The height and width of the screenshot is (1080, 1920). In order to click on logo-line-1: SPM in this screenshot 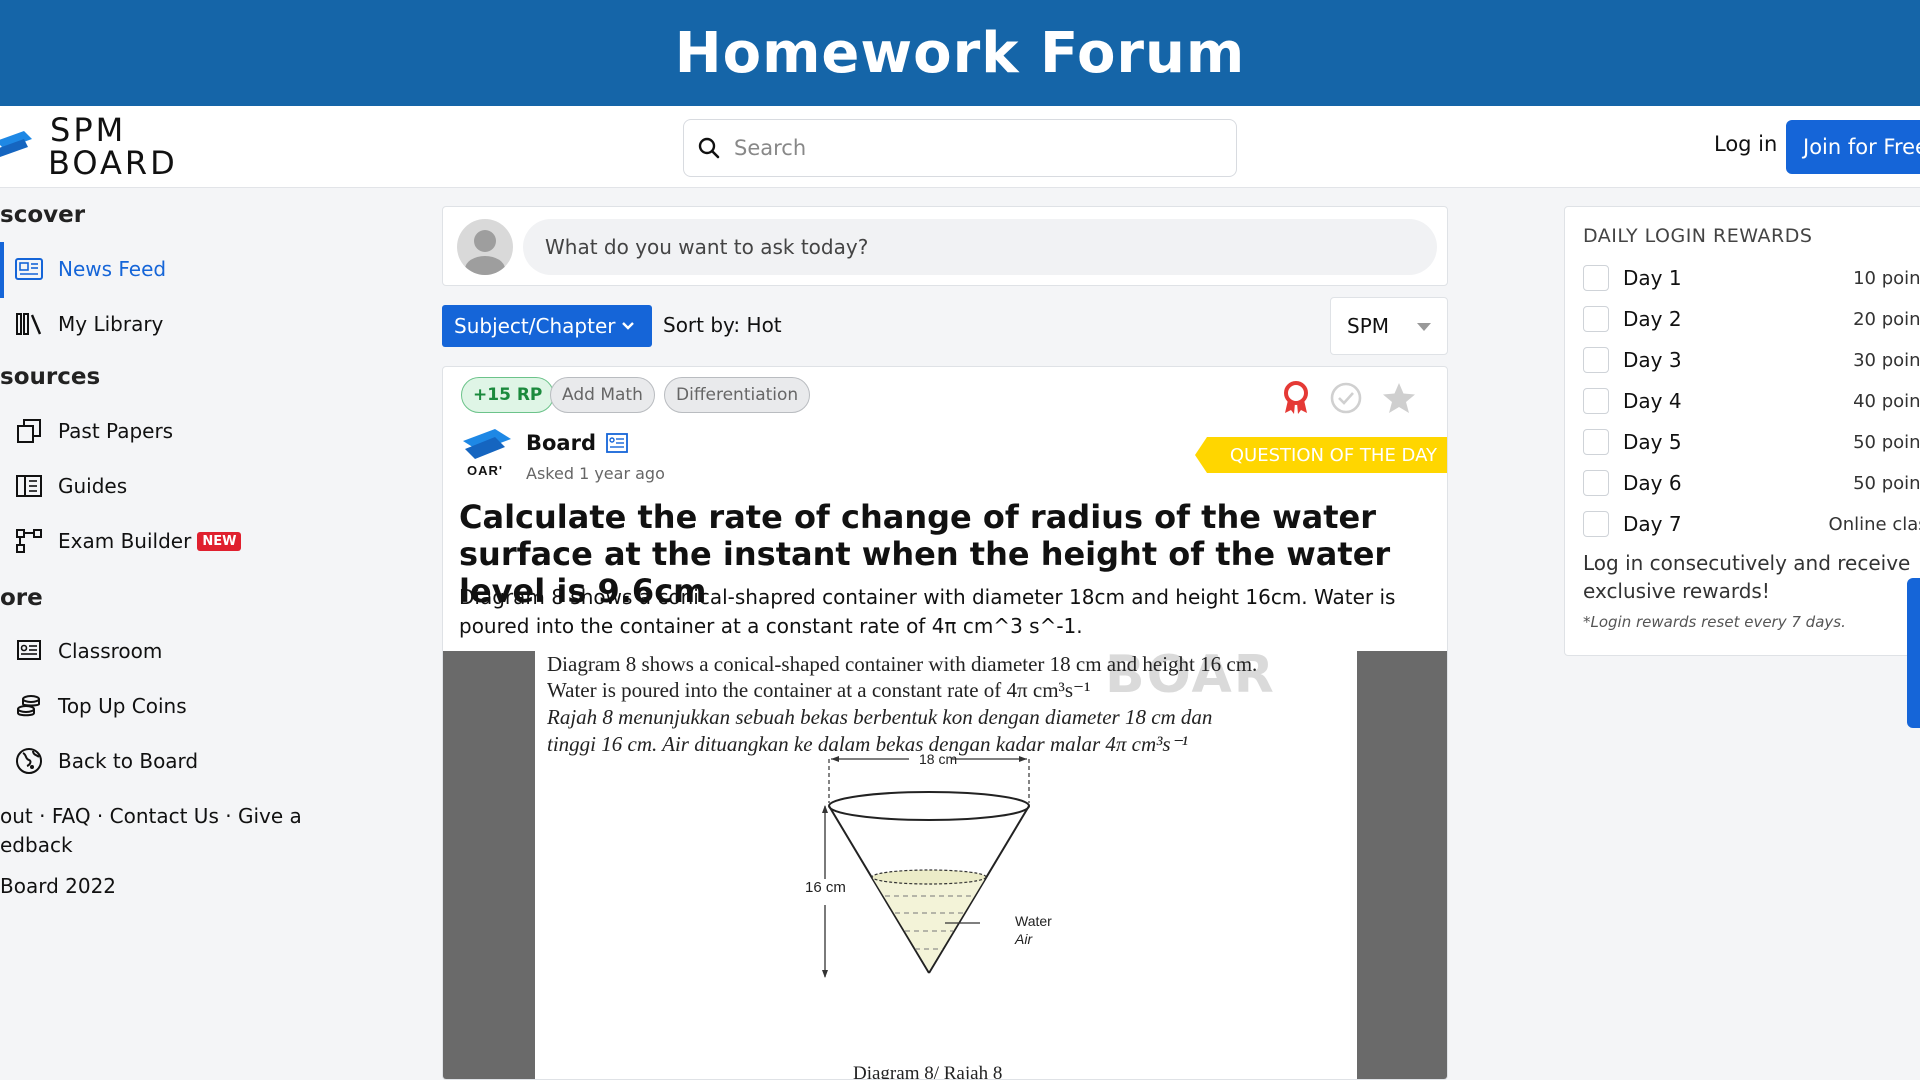, I will do `click(88, 130)`.